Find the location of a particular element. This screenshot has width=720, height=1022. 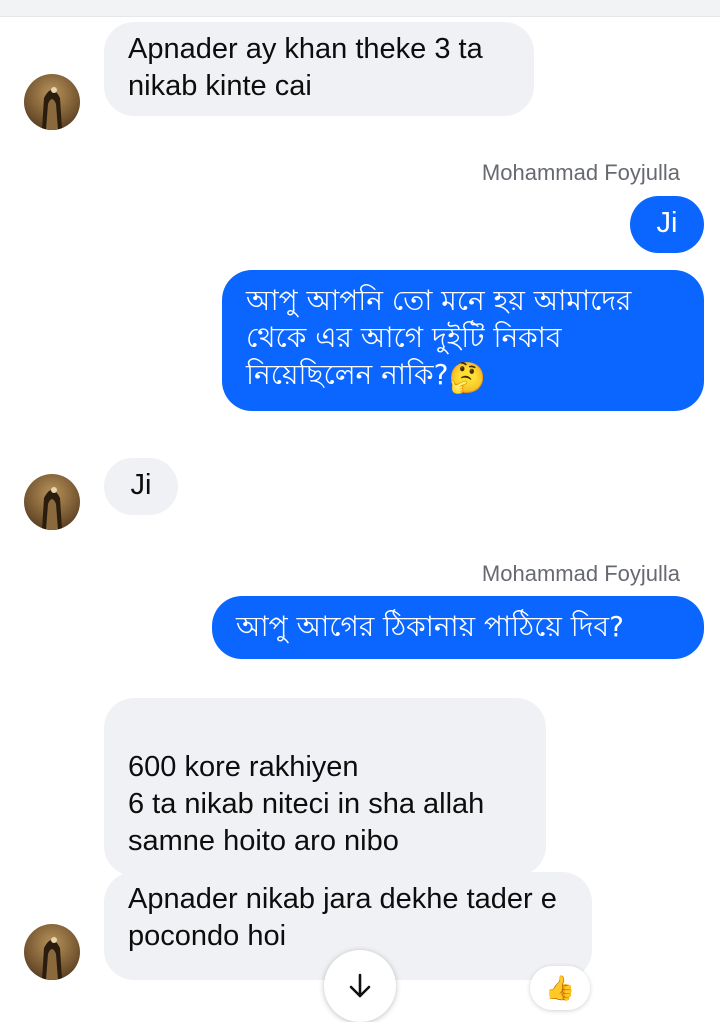

reaction-badge: 👍 is located at coordinates (560, 988).